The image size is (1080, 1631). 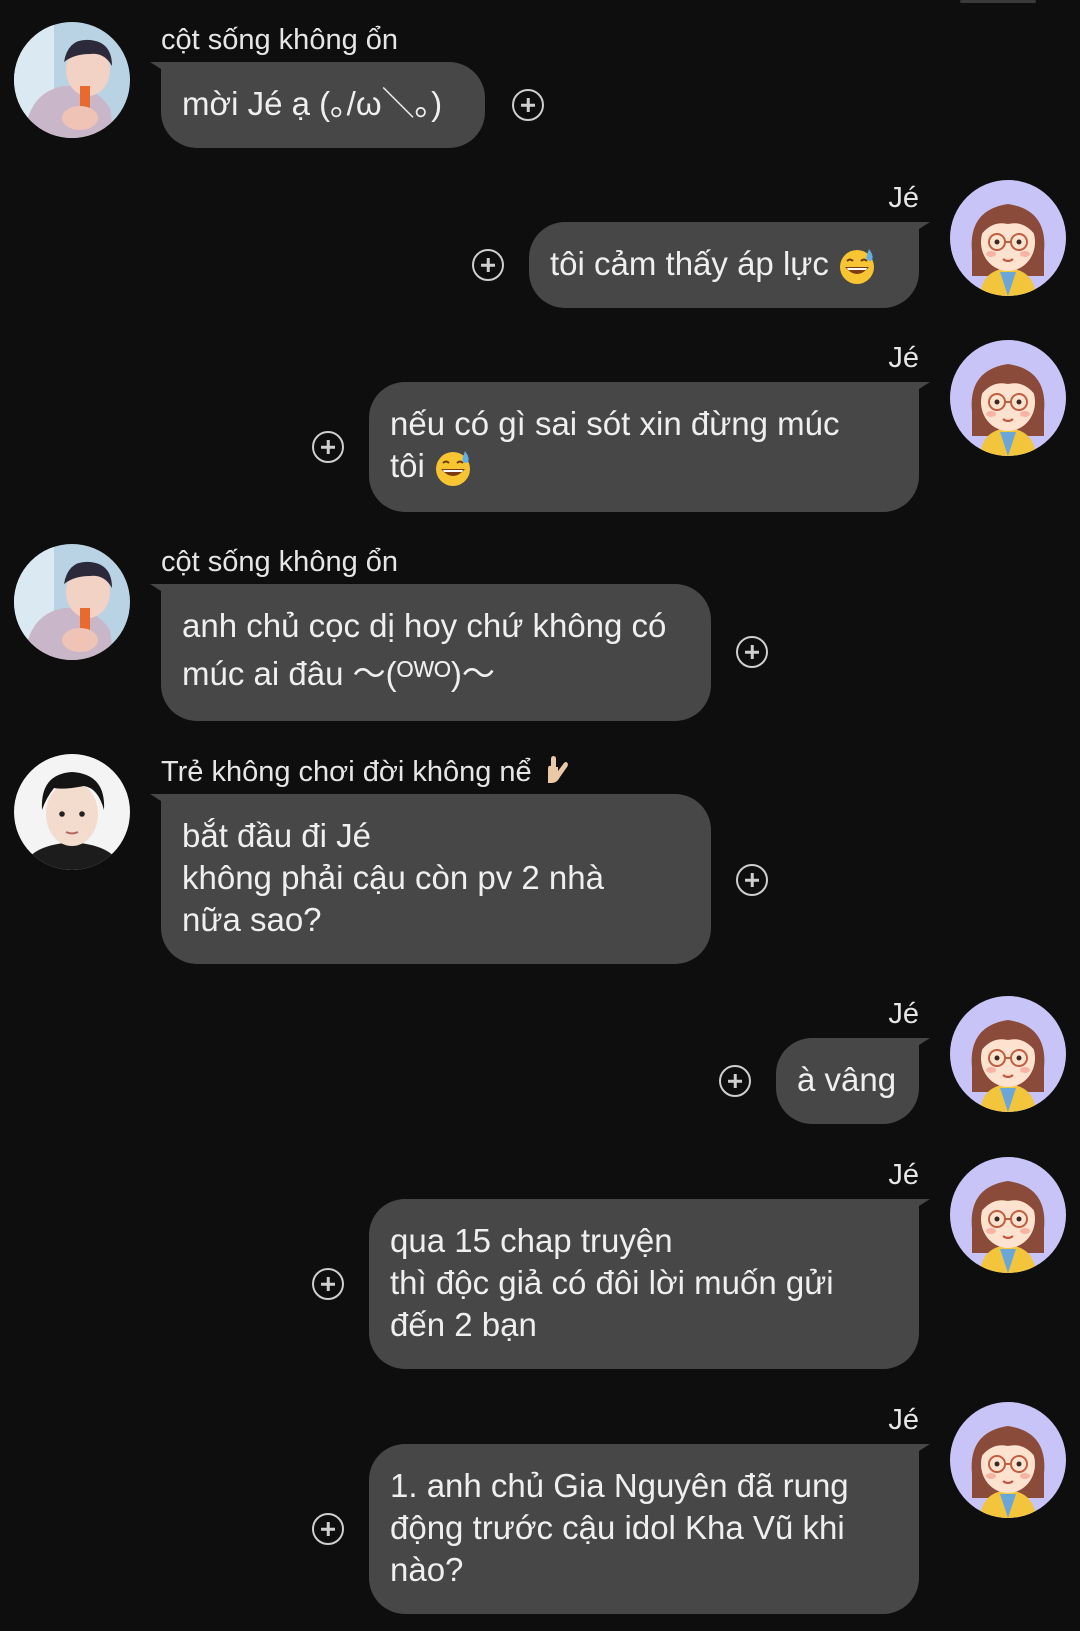 What do you see at coordinates (617, 1527) in the screenshot?
I see `message-text: động trước cậu idol Kha Vũ khi` at bounding box center [617, 1527].